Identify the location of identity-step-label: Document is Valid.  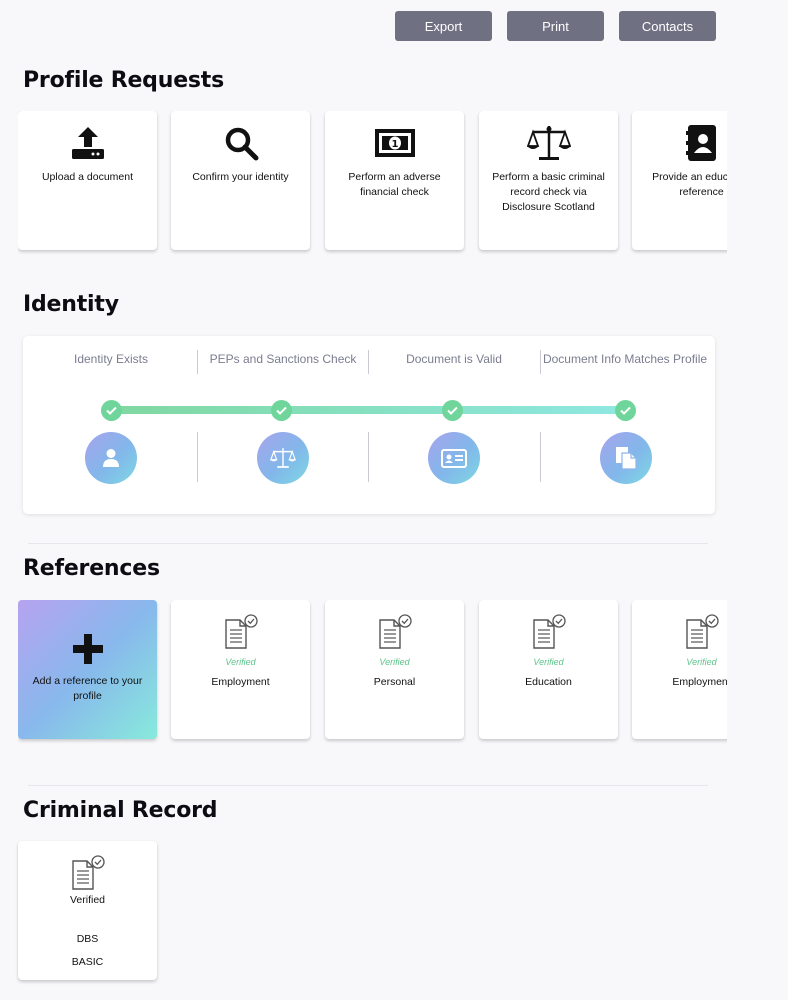
(454, 359).